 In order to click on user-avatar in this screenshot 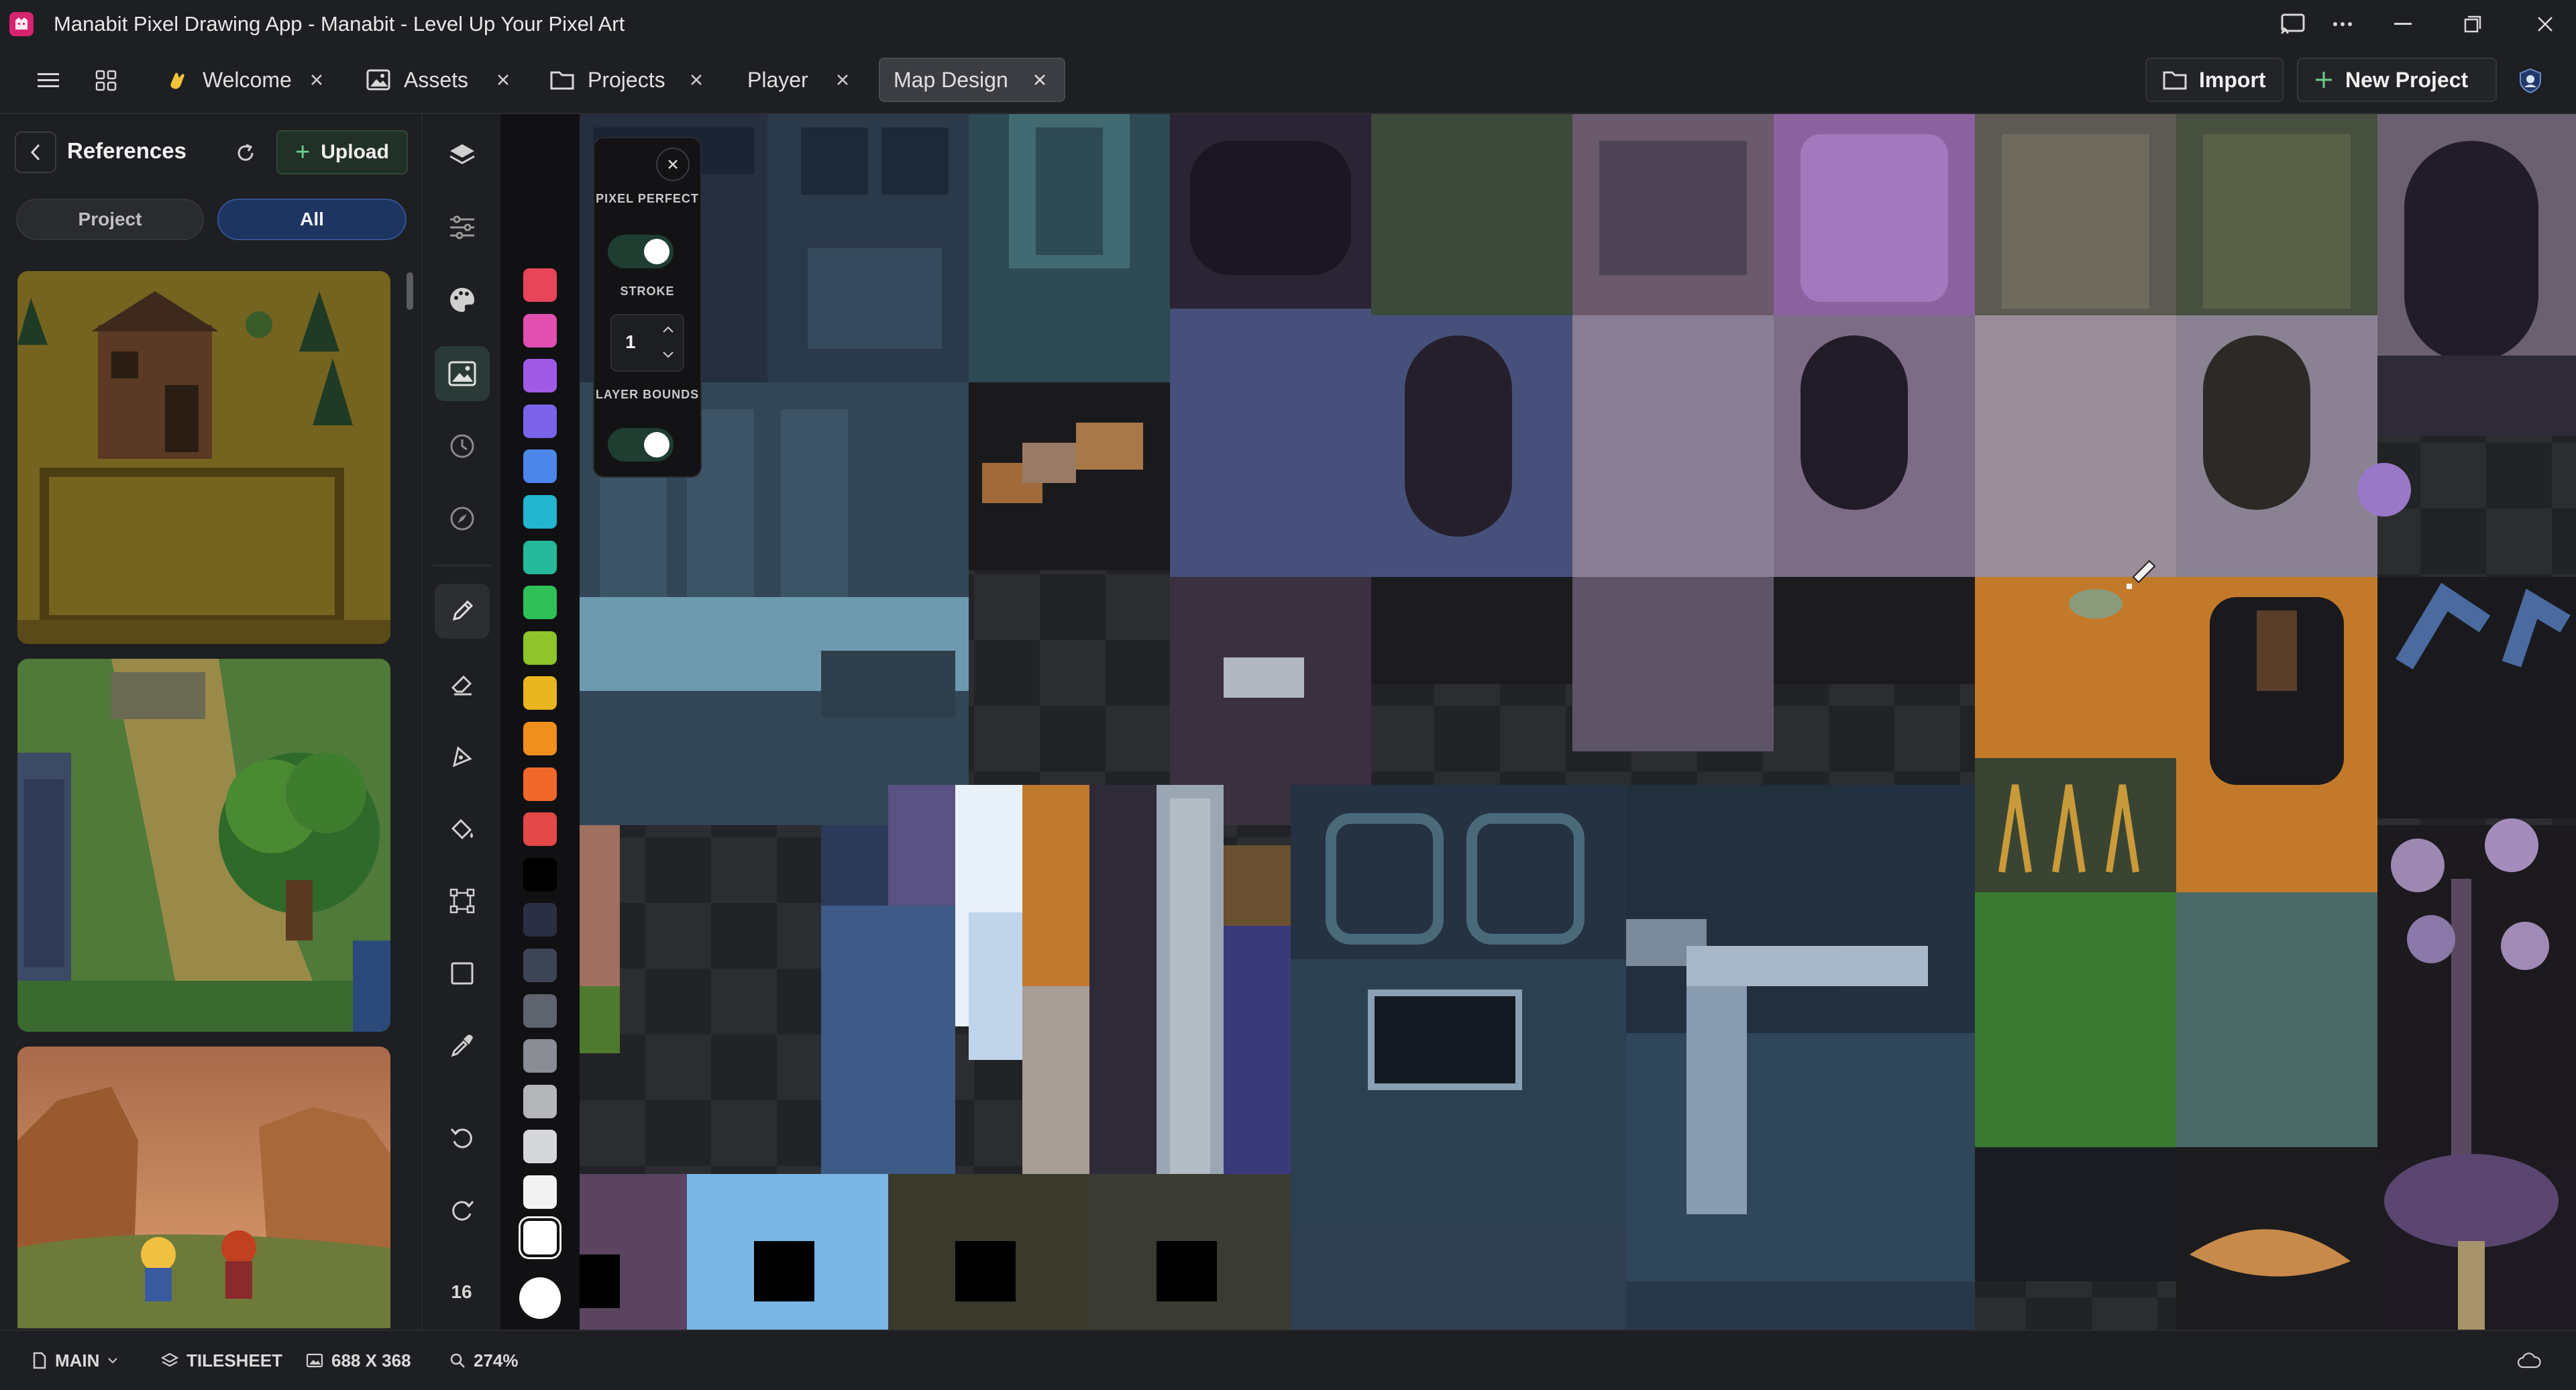, I will do `click(2530, 80)`.